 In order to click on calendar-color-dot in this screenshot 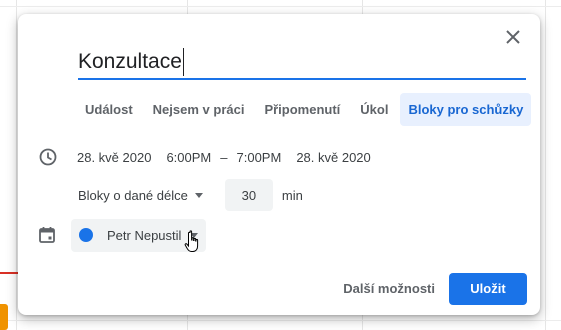, I will do `click(86, 235)`.